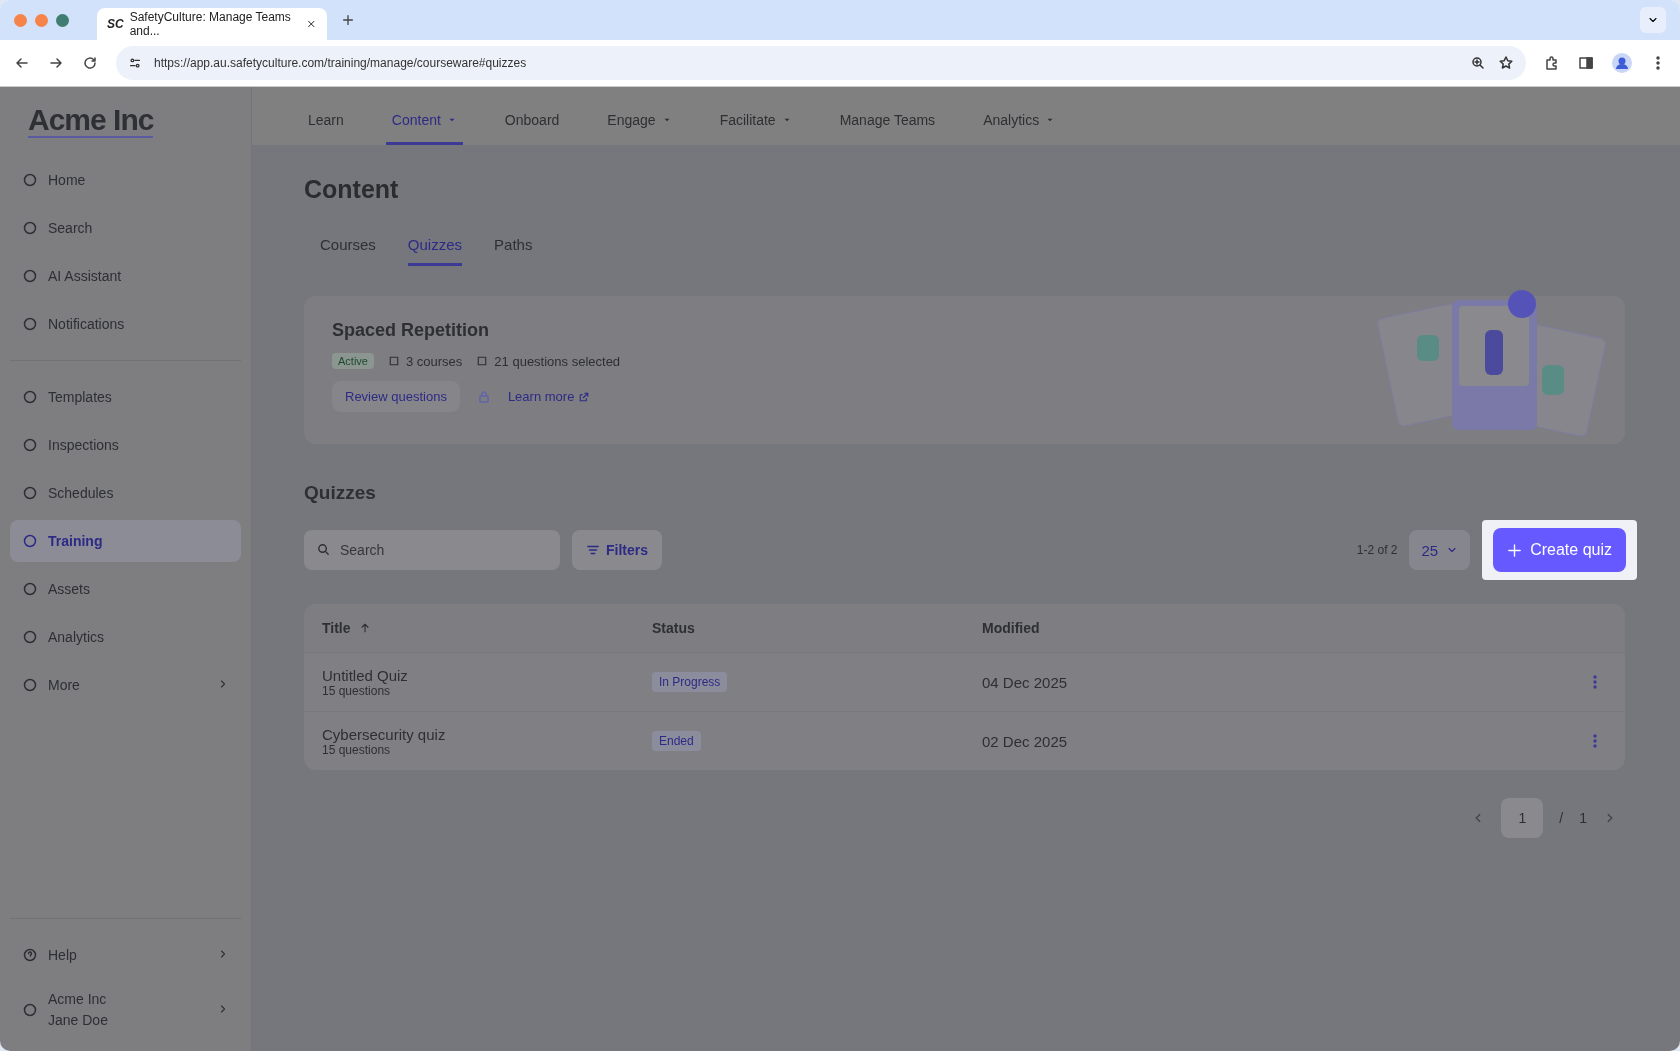 The height and width of the screenshot is (1051, 1680). Describe the element at coordinates (78, 1020) in the screenshot. I see `user-name: Jane Doe` at that location.